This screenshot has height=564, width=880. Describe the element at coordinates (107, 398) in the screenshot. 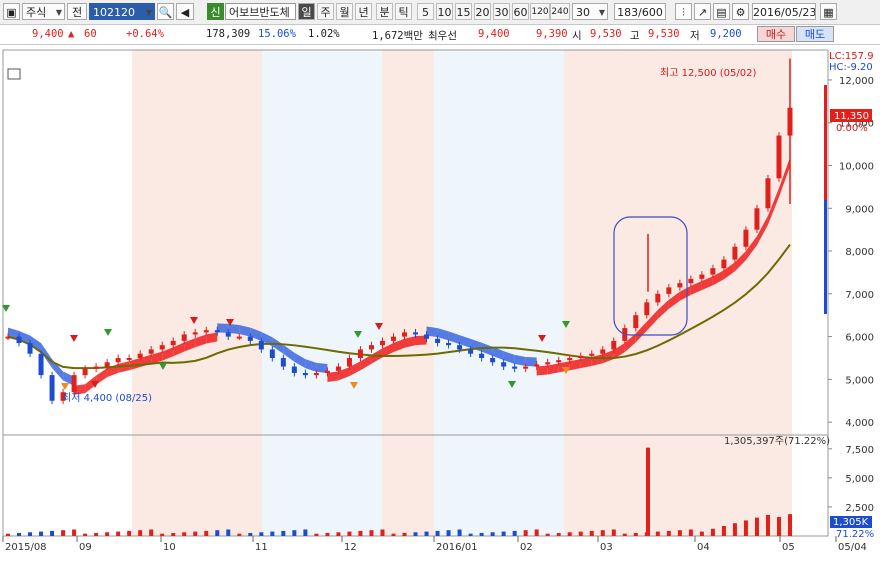

I see `low-annotation: 최저 4,400 (08/25)` at that location.